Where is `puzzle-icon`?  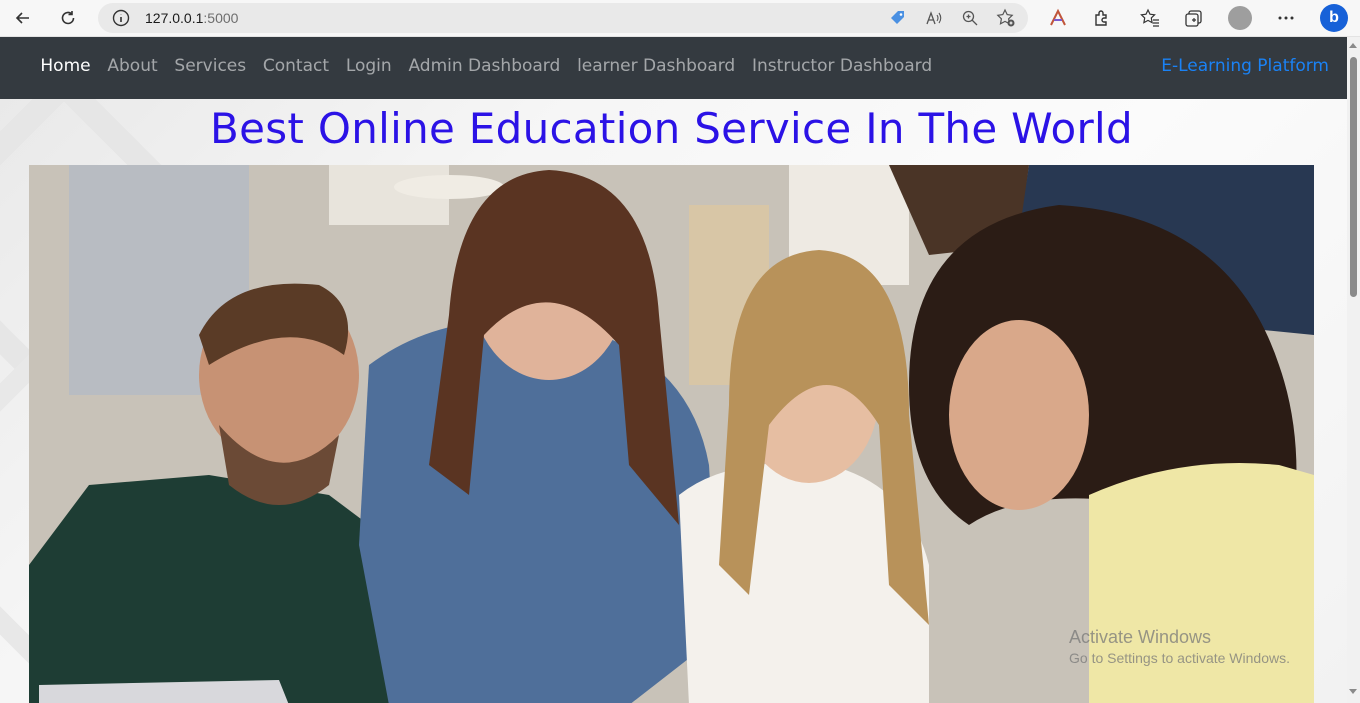
puzzle-icon is located at coordinates (1101, 18).